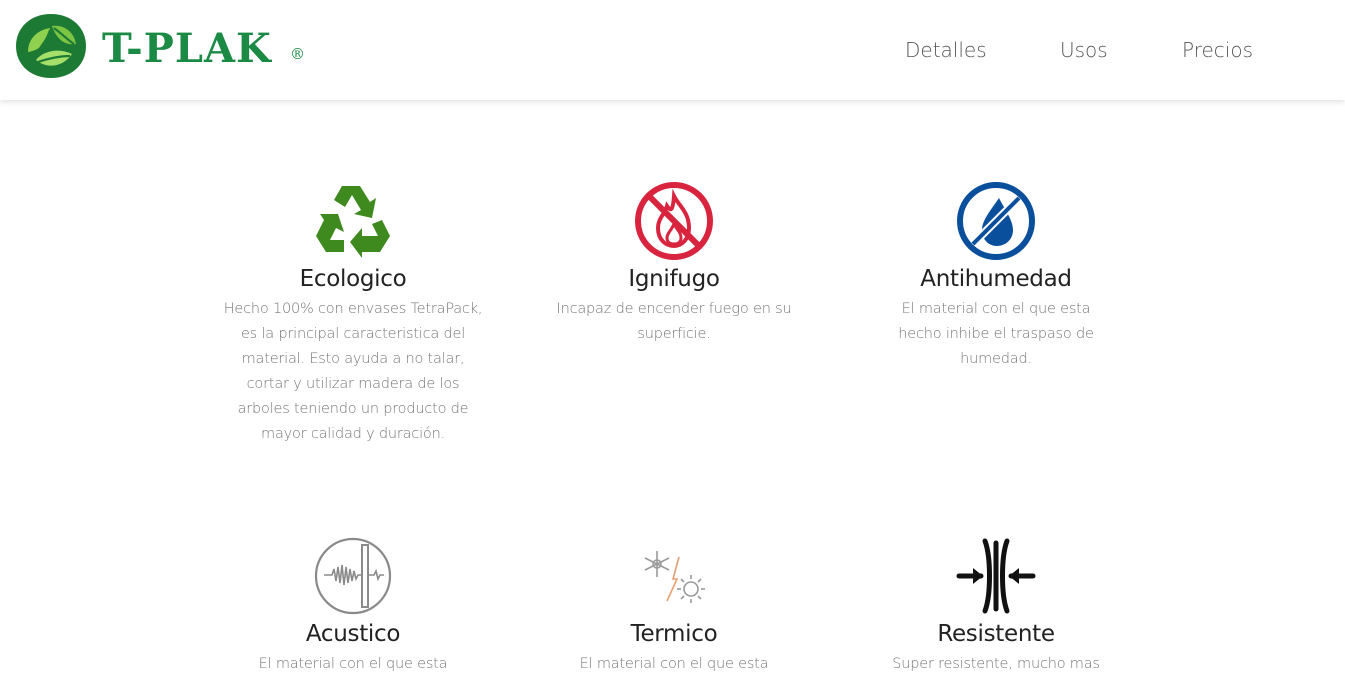 The height and width of the screenshot is (677, 1345). I want to click on nav-link-precios: Precios, so click(1217, 50).